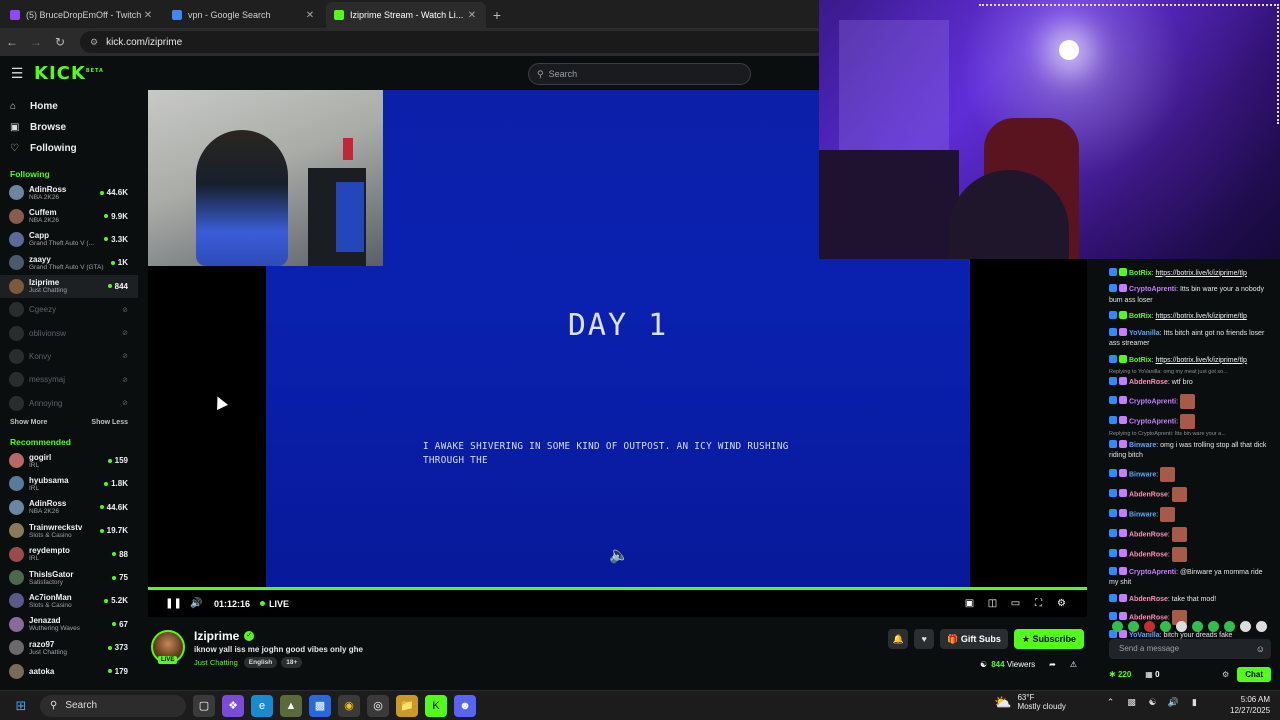 The height and width of the screenshot is (720, 1280). I want to click on tag: English, so click(260, 662).